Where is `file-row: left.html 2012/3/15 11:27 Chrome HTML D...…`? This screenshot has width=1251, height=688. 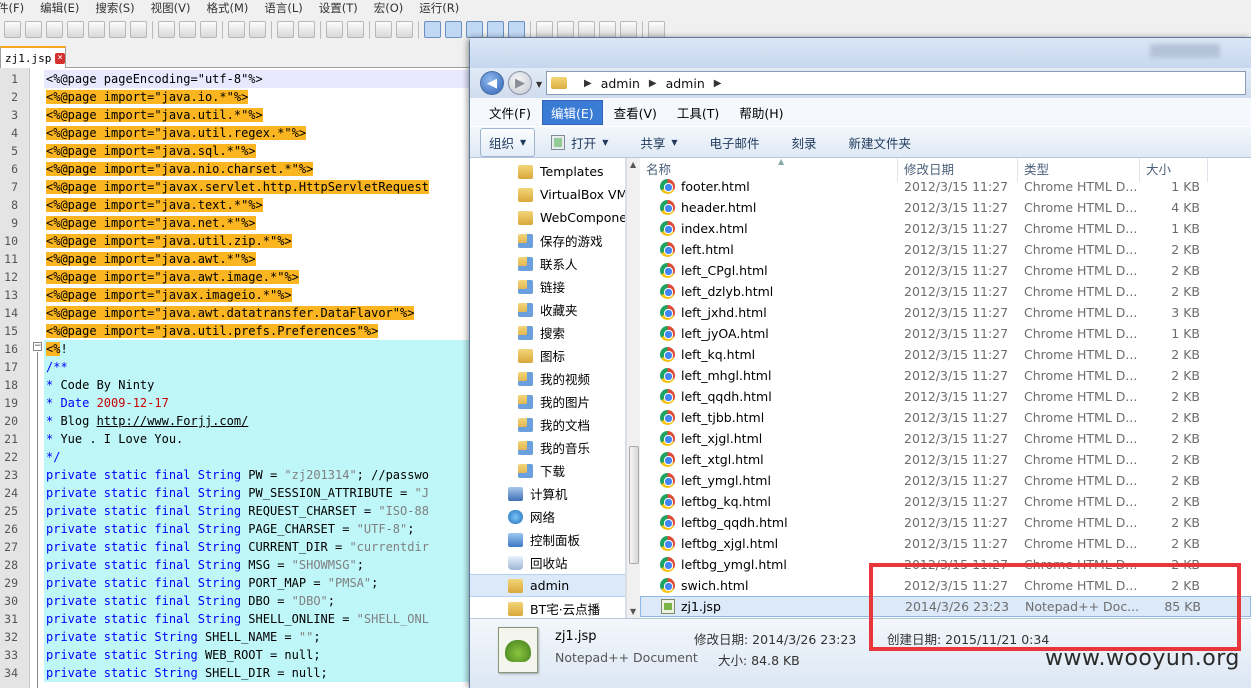
file-row: left.html 2012/3/15 11:27 Chrome HTML D...… is located at coordinates (945, 249).